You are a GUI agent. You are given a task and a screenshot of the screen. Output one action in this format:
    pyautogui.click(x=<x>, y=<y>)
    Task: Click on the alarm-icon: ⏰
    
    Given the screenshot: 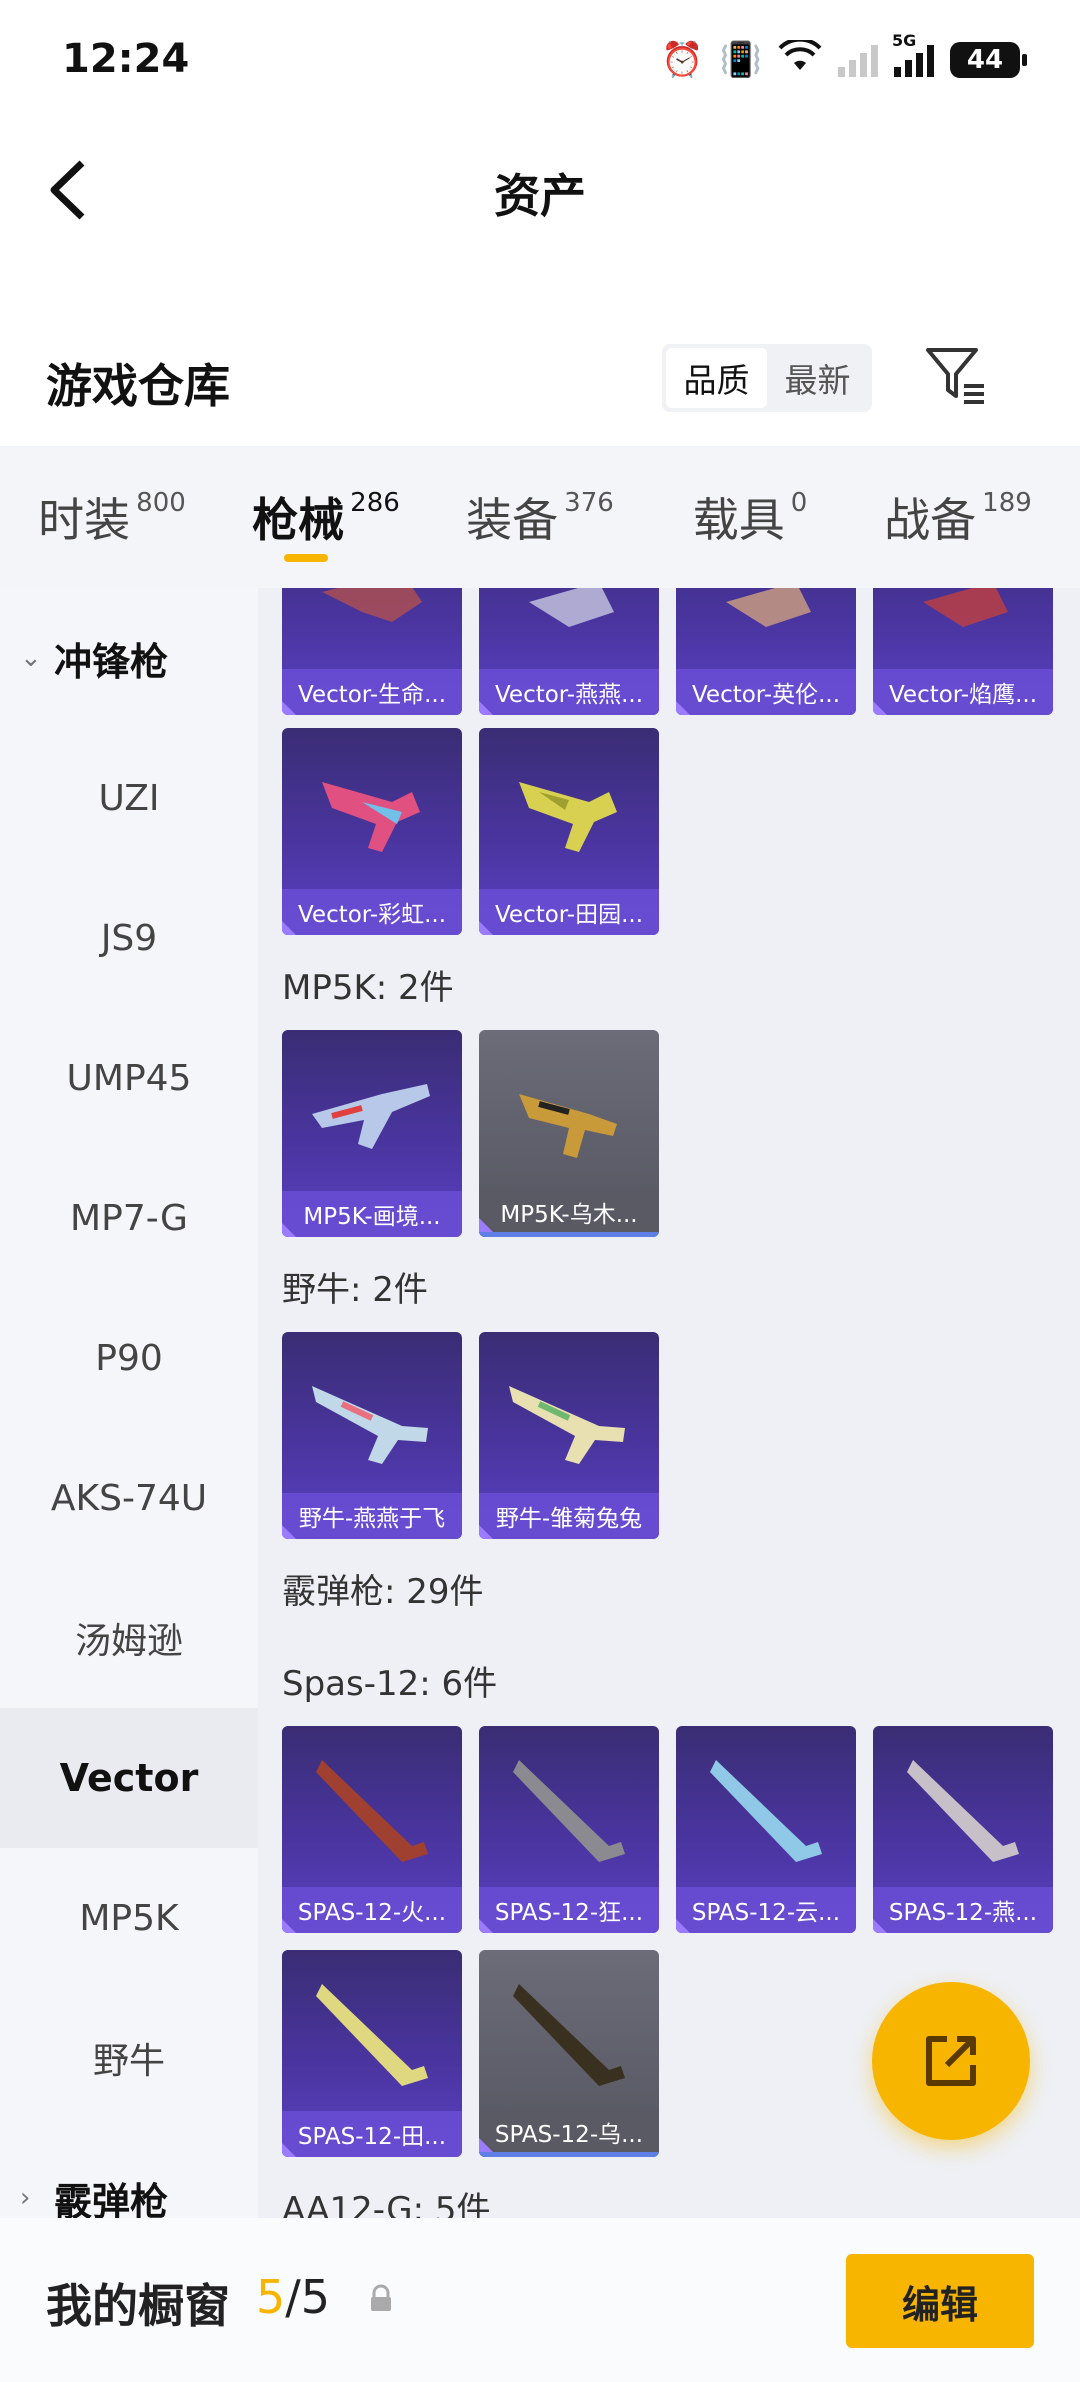 What is the action you would take?
    pyautogui.click(x=682, y=60)
    